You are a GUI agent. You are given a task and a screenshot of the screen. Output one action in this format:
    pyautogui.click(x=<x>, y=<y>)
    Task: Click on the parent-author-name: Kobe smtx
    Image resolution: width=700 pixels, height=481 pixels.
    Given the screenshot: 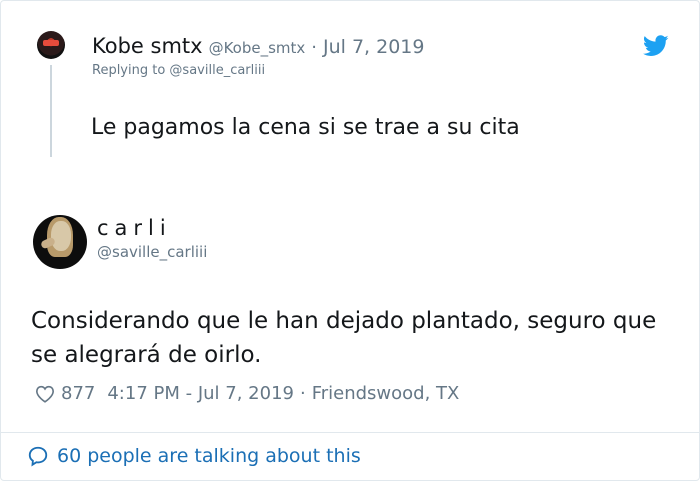 What is the action you would take?
    pyautogui.click(x=147, y=46)
    